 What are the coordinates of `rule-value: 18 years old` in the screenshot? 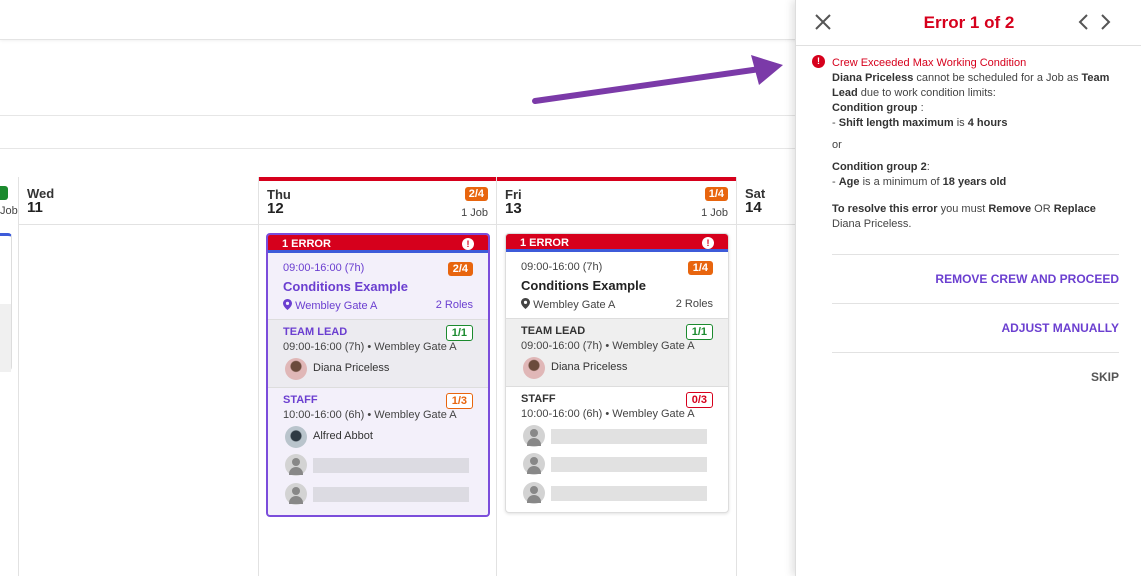 It's located at (974, 182).